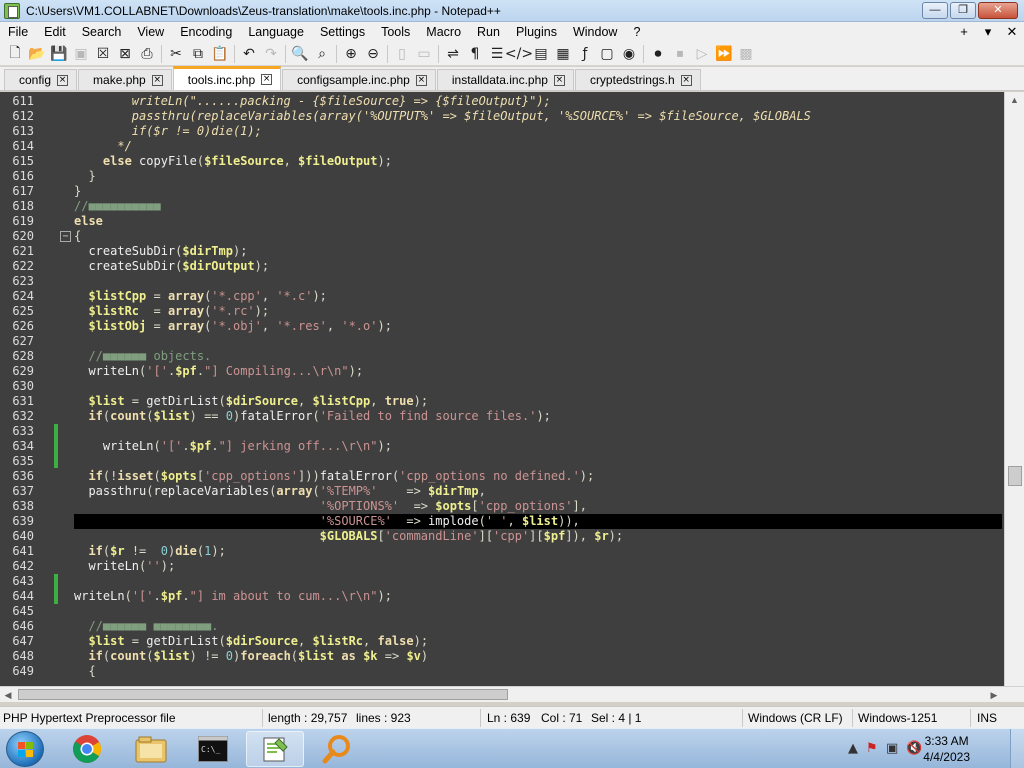 This screenshot has width=1024, height=768. What do you see at coordinates (488, 32) in the screenshot?
I see `menu-run: Run` at bounding box center [488, 32].